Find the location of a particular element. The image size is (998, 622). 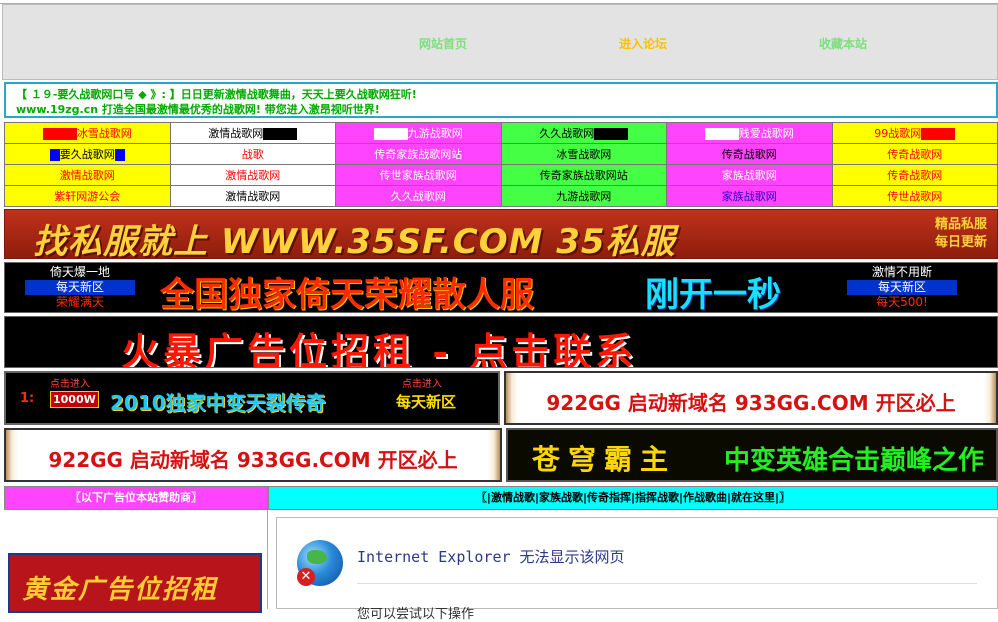

friend-link: 传世家族战歌网 is located at coordinates (418, 175).